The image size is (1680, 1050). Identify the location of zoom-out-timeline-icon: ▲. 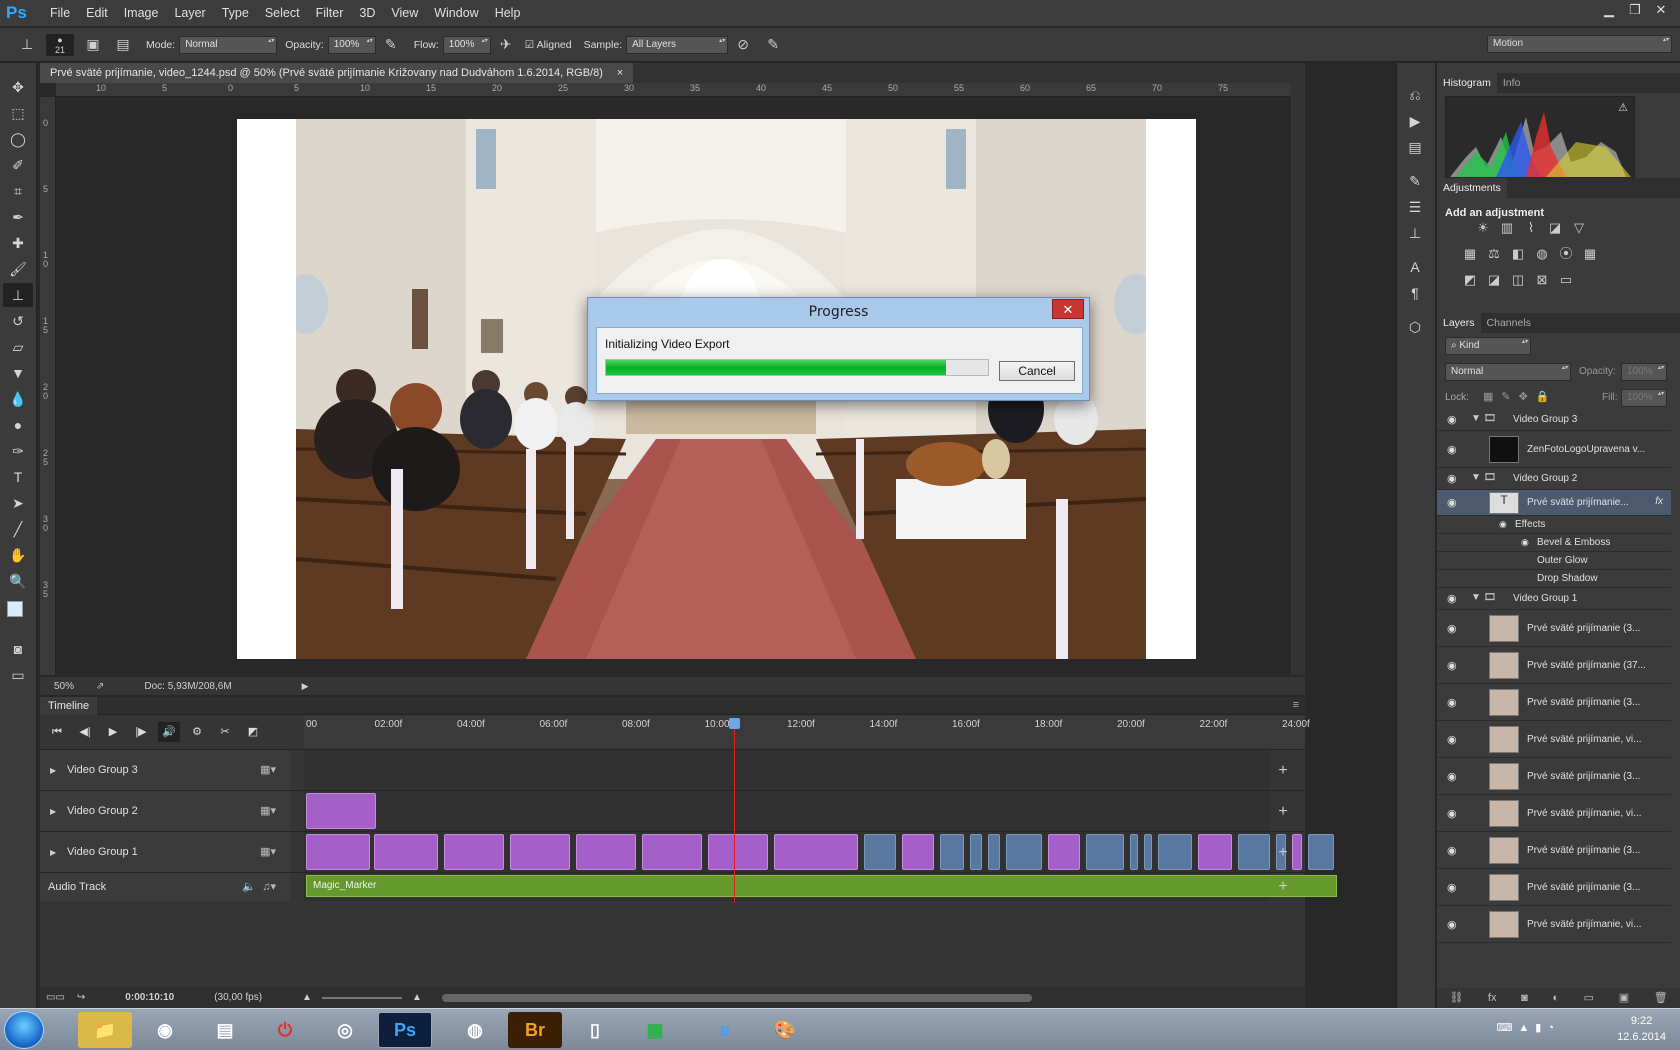
(307, 997).